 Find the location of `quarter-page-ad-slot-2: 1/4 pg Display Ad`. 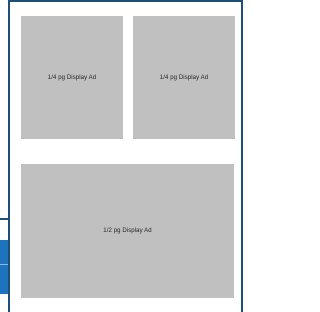

quarter-page-ad-slot-2: 1/4 pg Display Ad is located at coordinates (184, 77).